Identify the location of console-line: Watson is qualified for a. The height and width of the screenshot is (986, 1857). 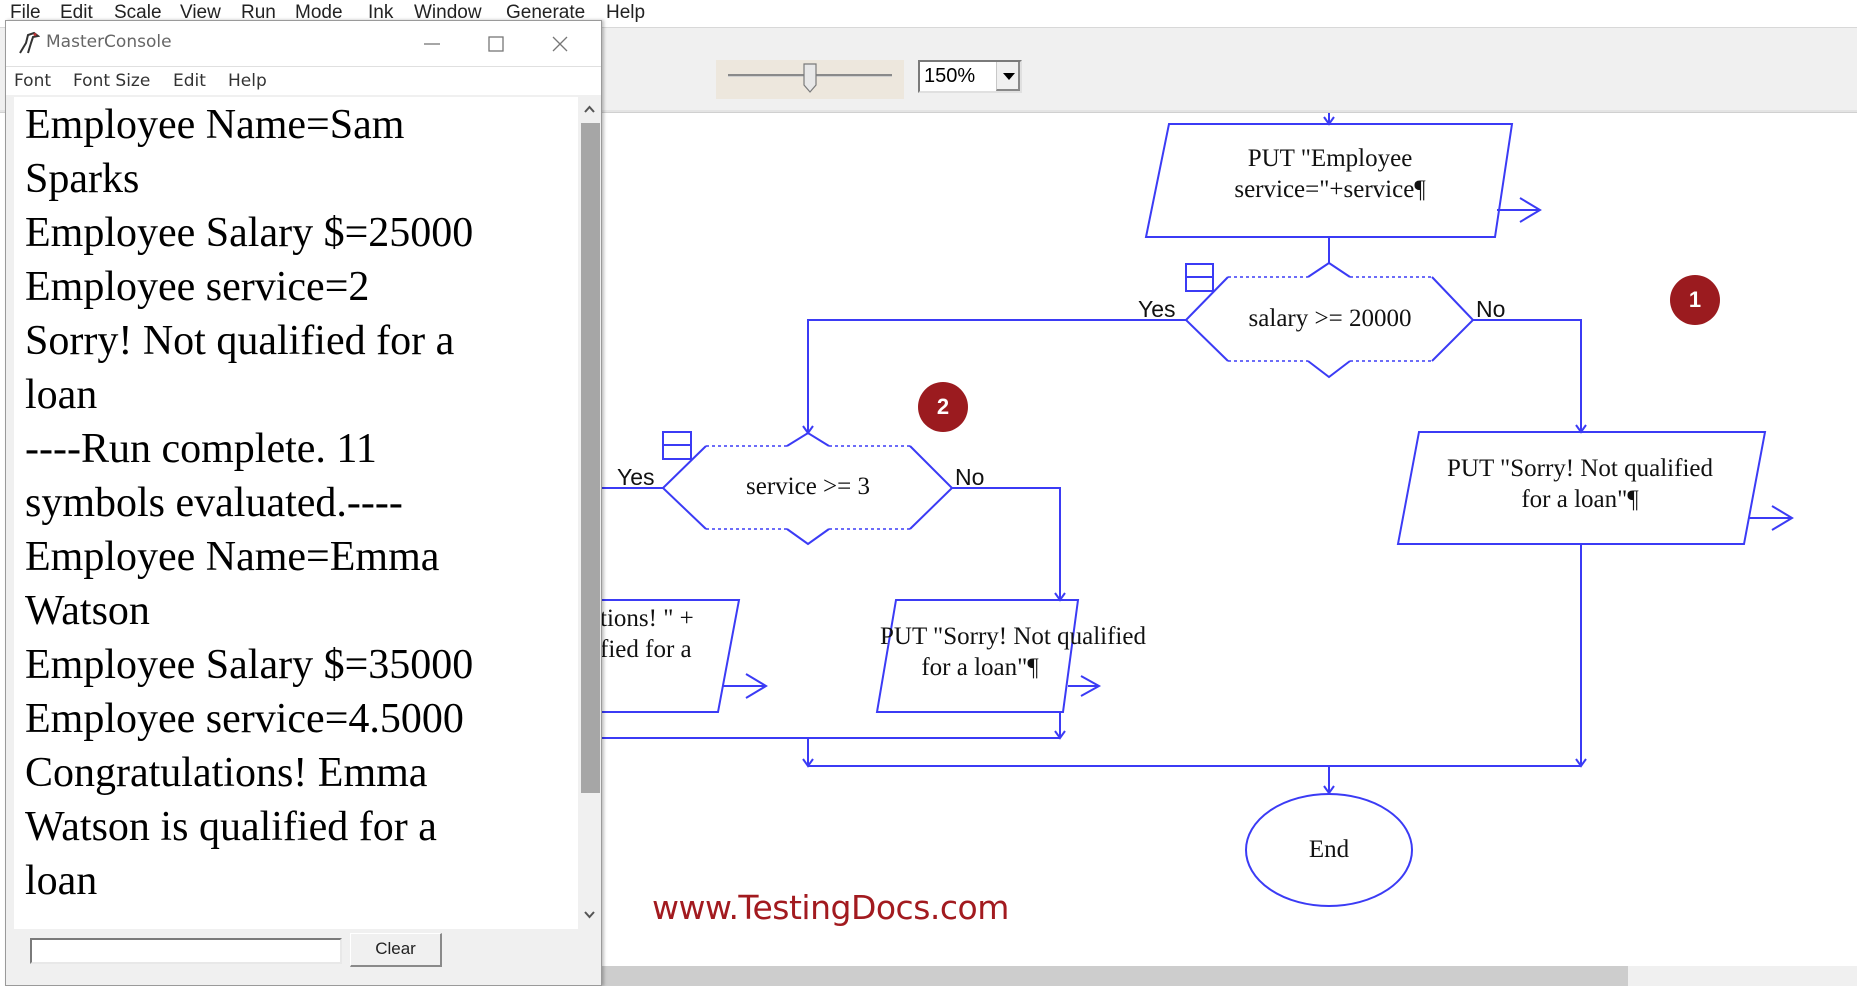
(231, 827).